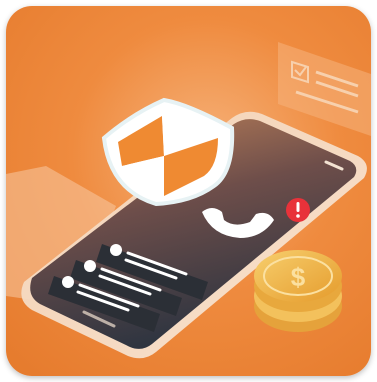  What do you see at coordinates (298, 210) in the screenshot?
I see `alert-icon` at bounding box center [298, 210].